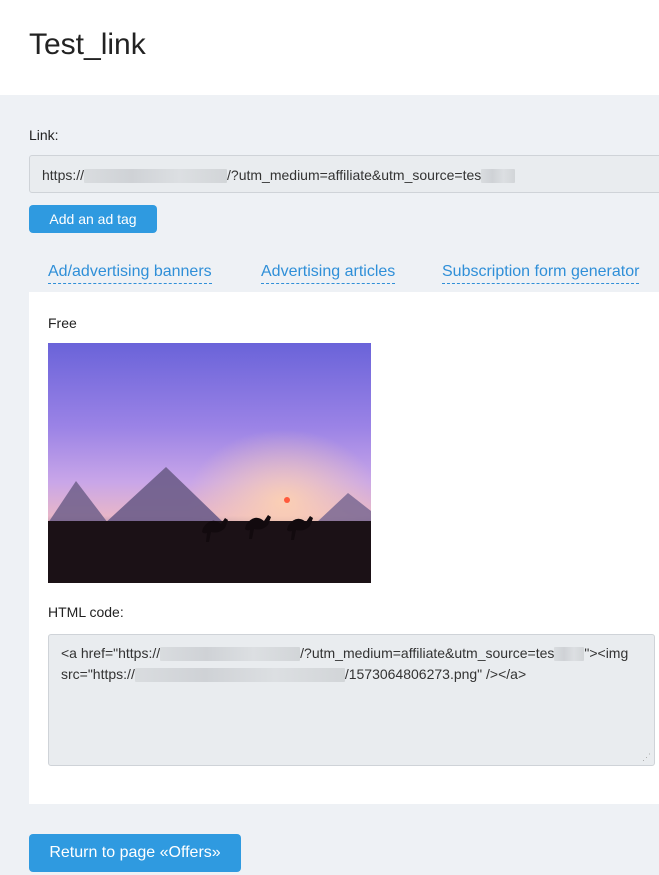 The width and height of the screenshot is (659, 875). Describe the element at coordinates (86, 612) in the screenshot. I see `html-code-label: HTML code:` at that location.